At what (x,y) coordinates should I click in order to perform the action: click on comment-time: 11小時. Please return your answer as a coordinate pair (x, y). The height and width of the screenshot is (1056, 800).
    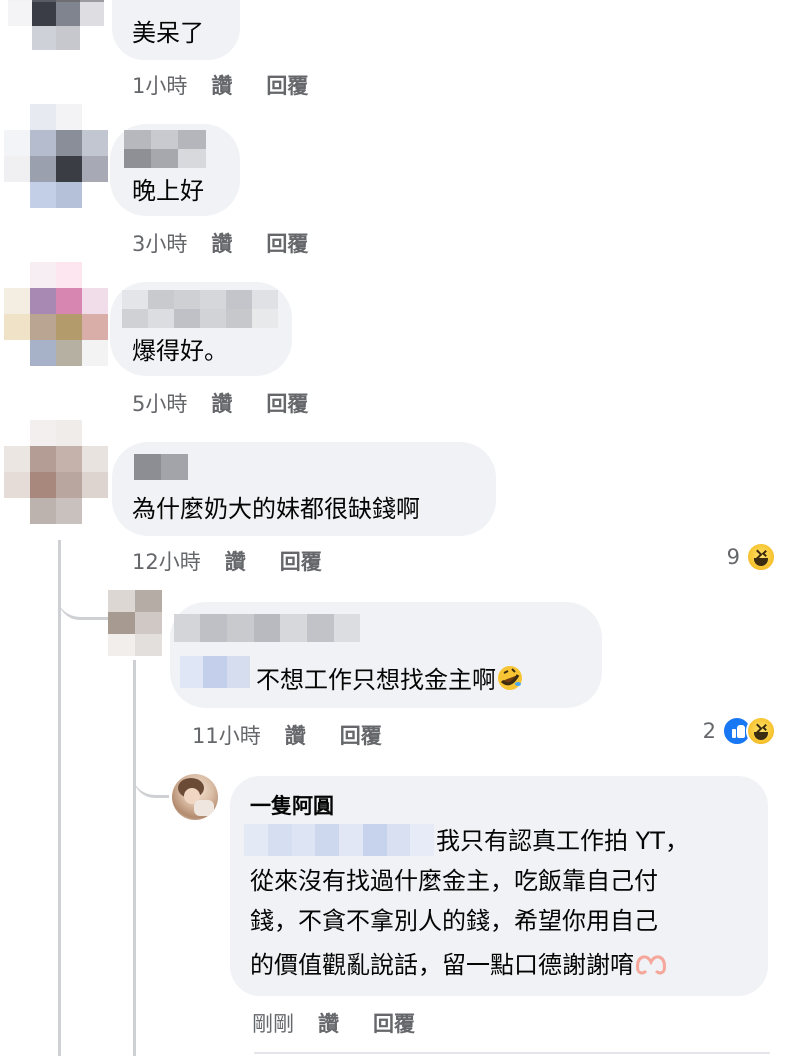
    Looking at the image, I should click on (226, 735).